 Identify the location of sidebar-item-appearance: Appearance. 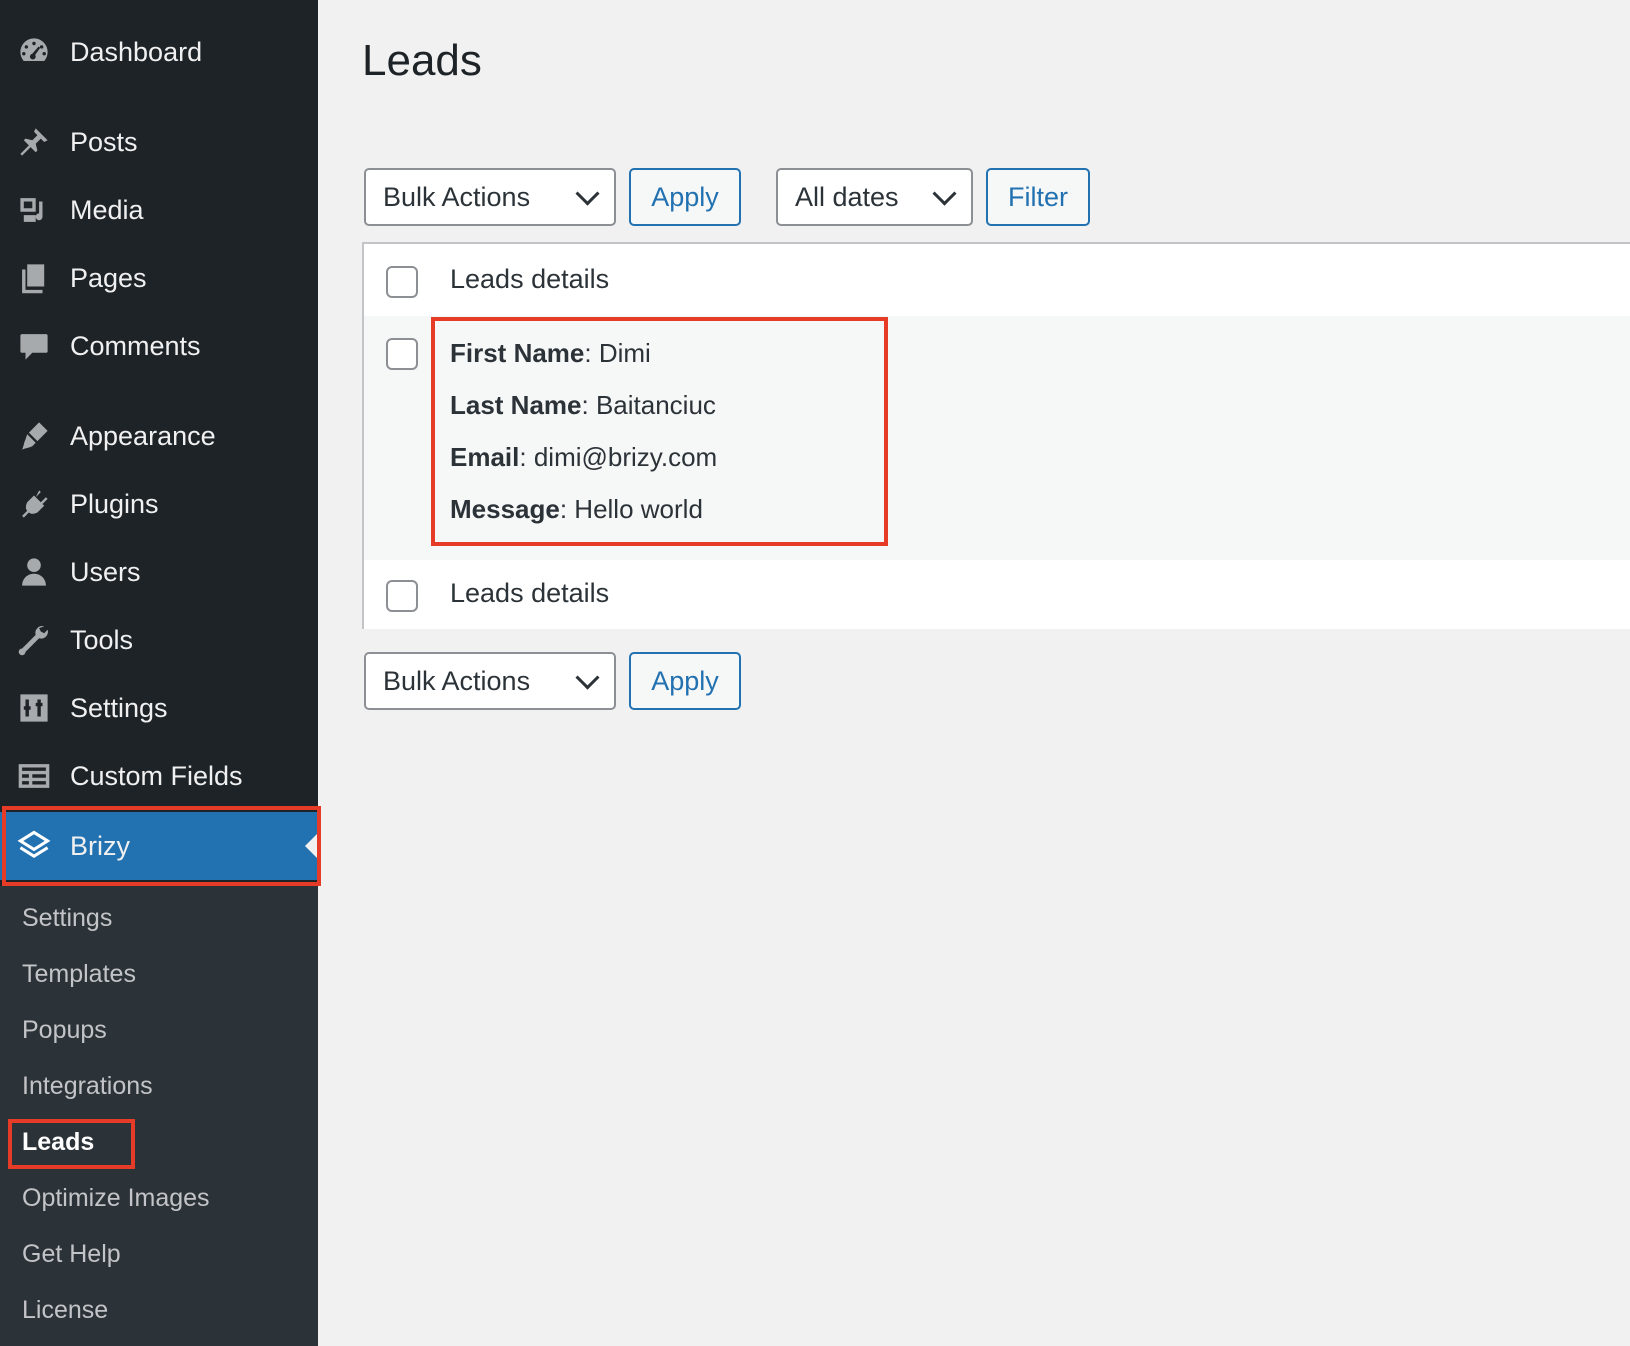
(159, 436).